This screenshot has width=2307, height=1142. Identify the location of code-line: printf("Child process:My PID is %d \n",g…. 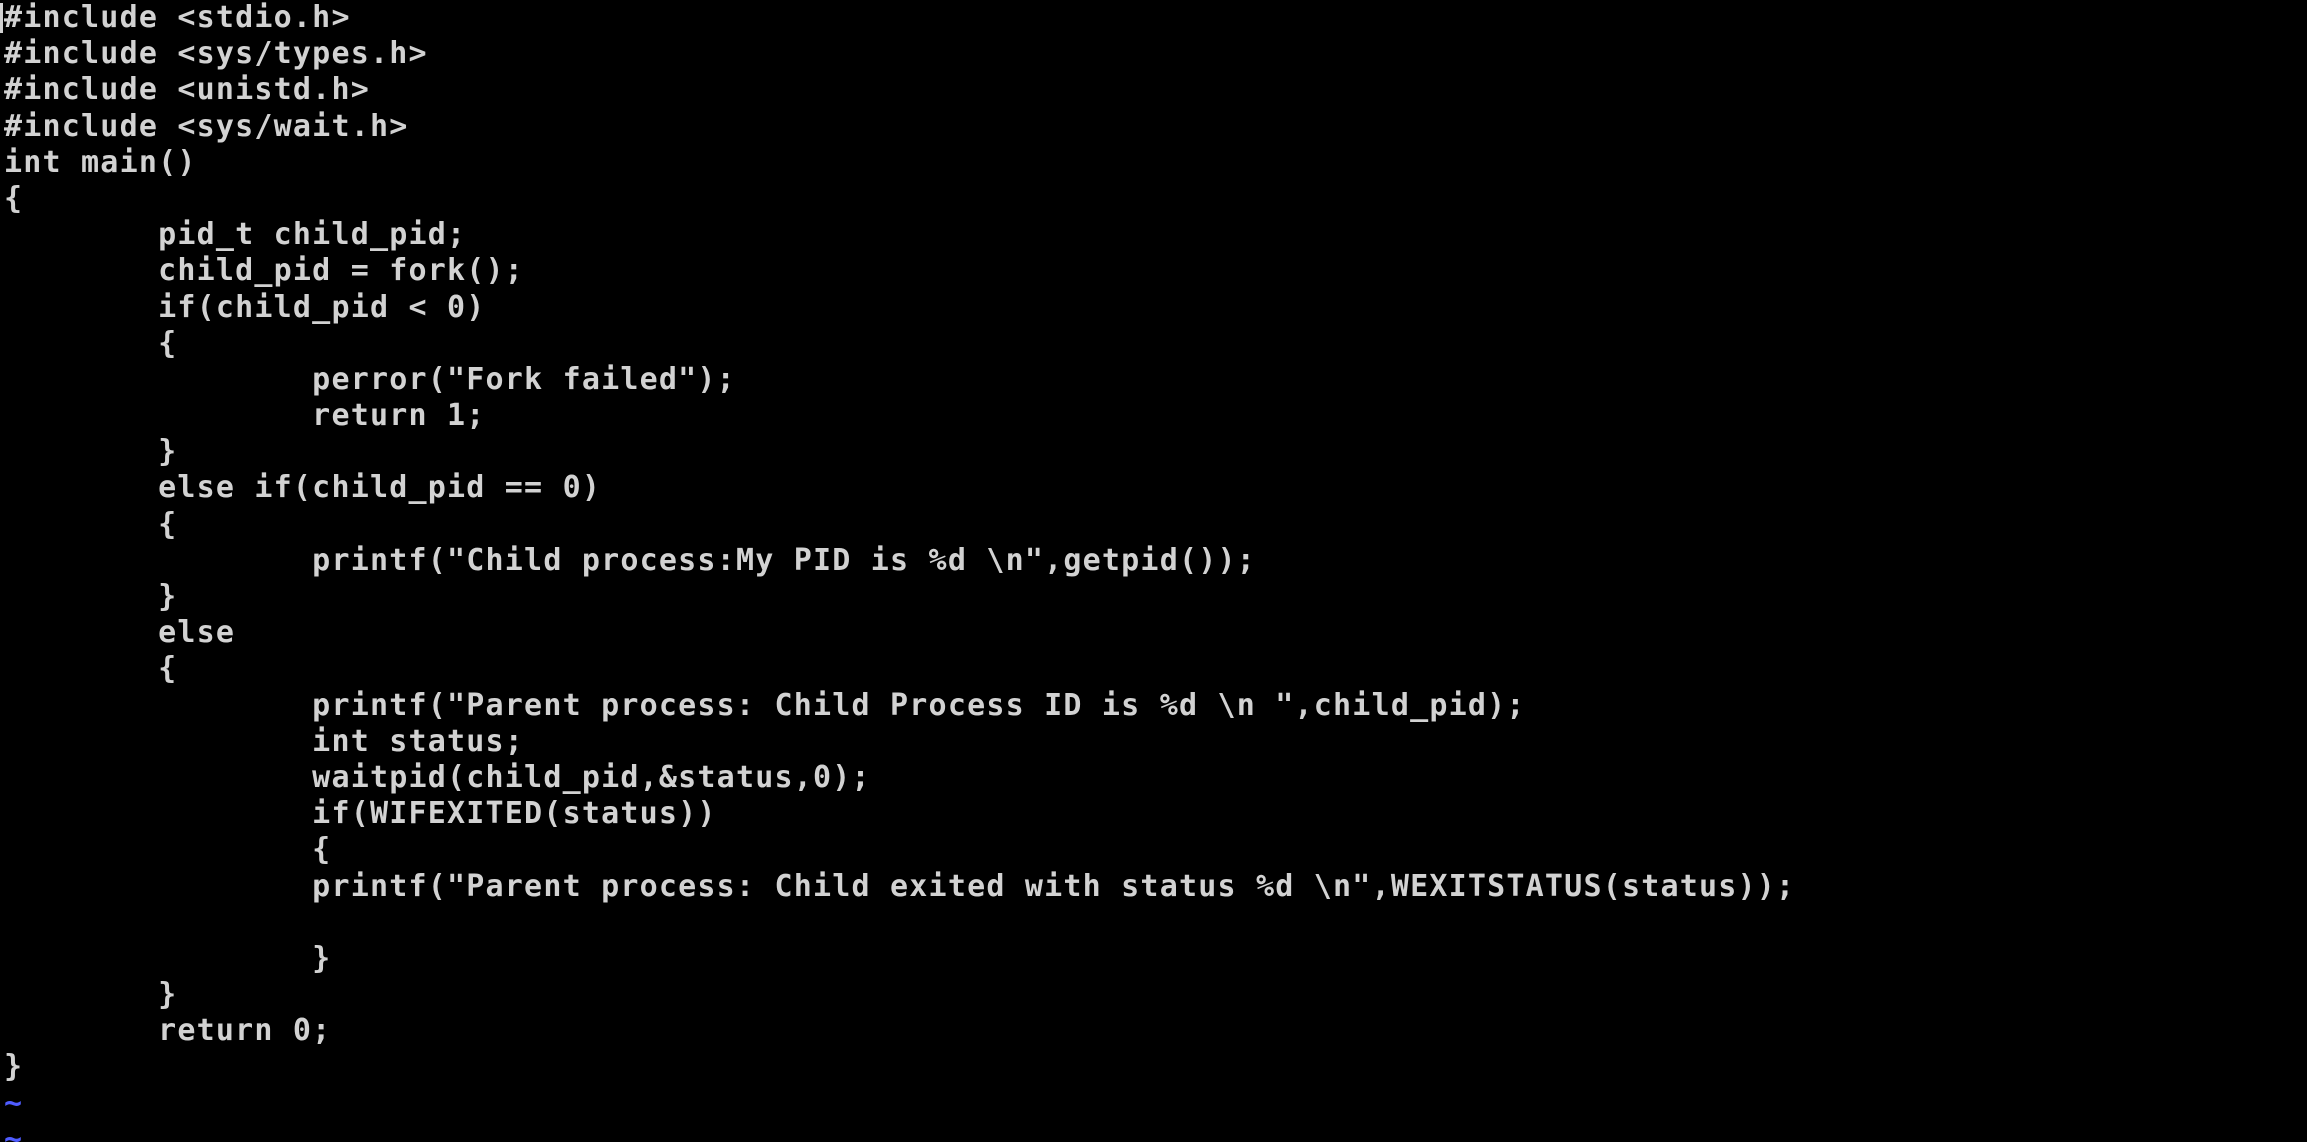
(630, 560).